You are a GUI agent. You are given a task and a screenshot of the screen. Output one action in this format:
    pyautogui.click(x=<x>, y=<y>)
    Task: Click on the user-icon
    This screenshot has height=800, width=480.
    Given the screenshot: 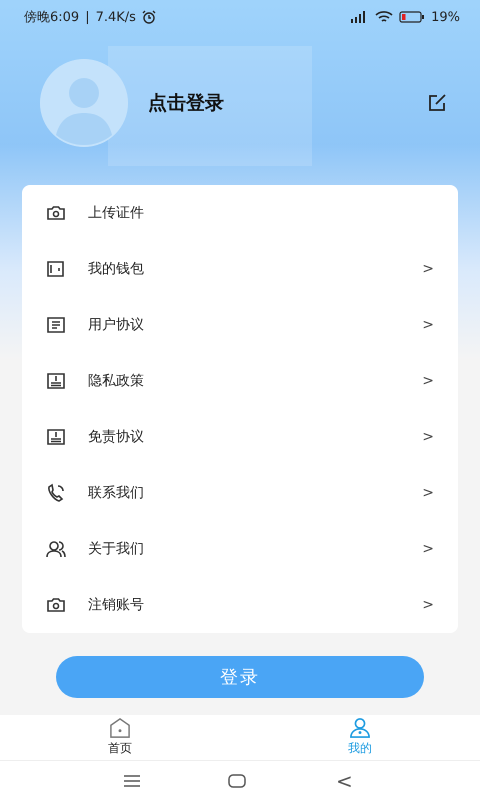 What is the action you would take?
    pyautogui.click(x=360, y=728)
    